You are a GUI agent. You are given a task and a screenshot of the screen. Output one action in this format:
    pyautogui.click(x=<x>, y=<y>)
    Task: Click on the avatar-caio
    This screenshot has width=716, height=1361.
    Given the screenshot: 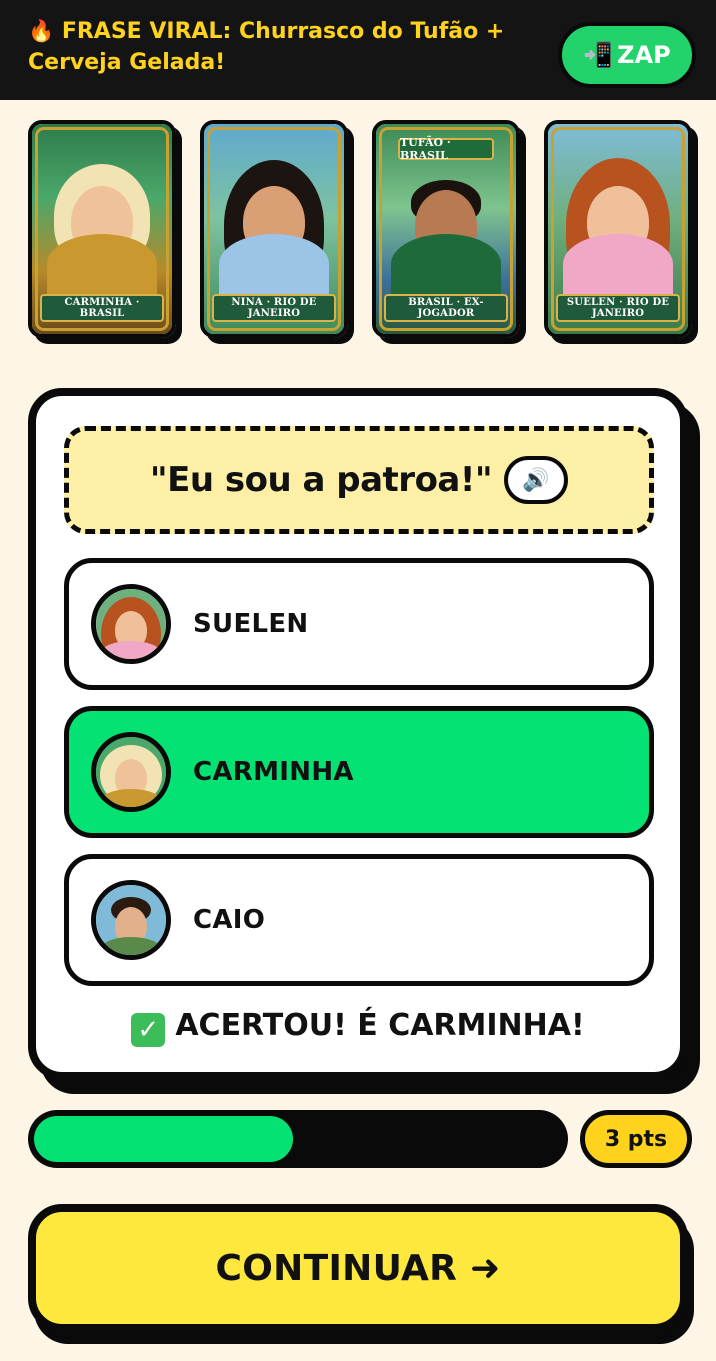 What is the action you would take?
    pyautogui.click(x=131, y=920)
    